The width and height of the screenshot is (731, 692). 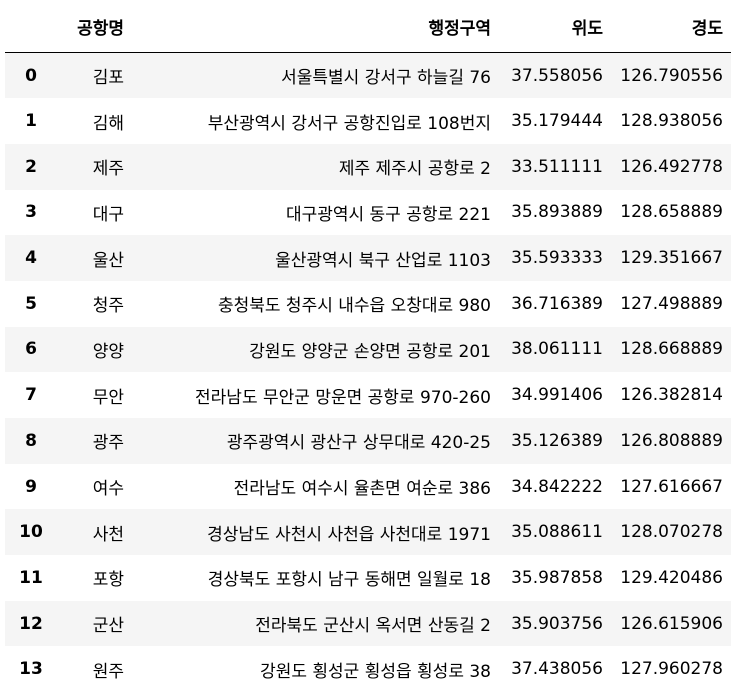 What do you see at coordinates (557, 669) in the screenshot?
I see `latitude-cell: 37.438056` at bounding box center [557, 669].